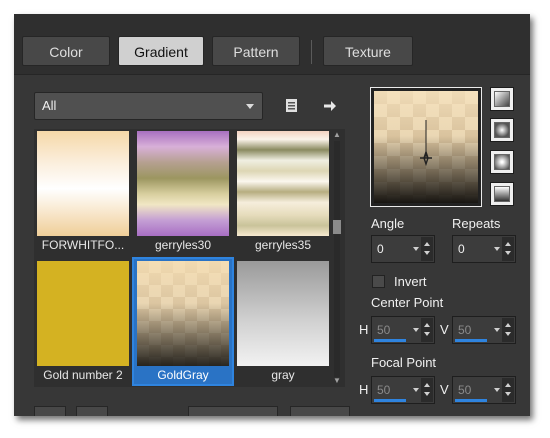 The width and height of the screenshot is (550, 438). I want to click on tab-color: Color, so click(66, 51).